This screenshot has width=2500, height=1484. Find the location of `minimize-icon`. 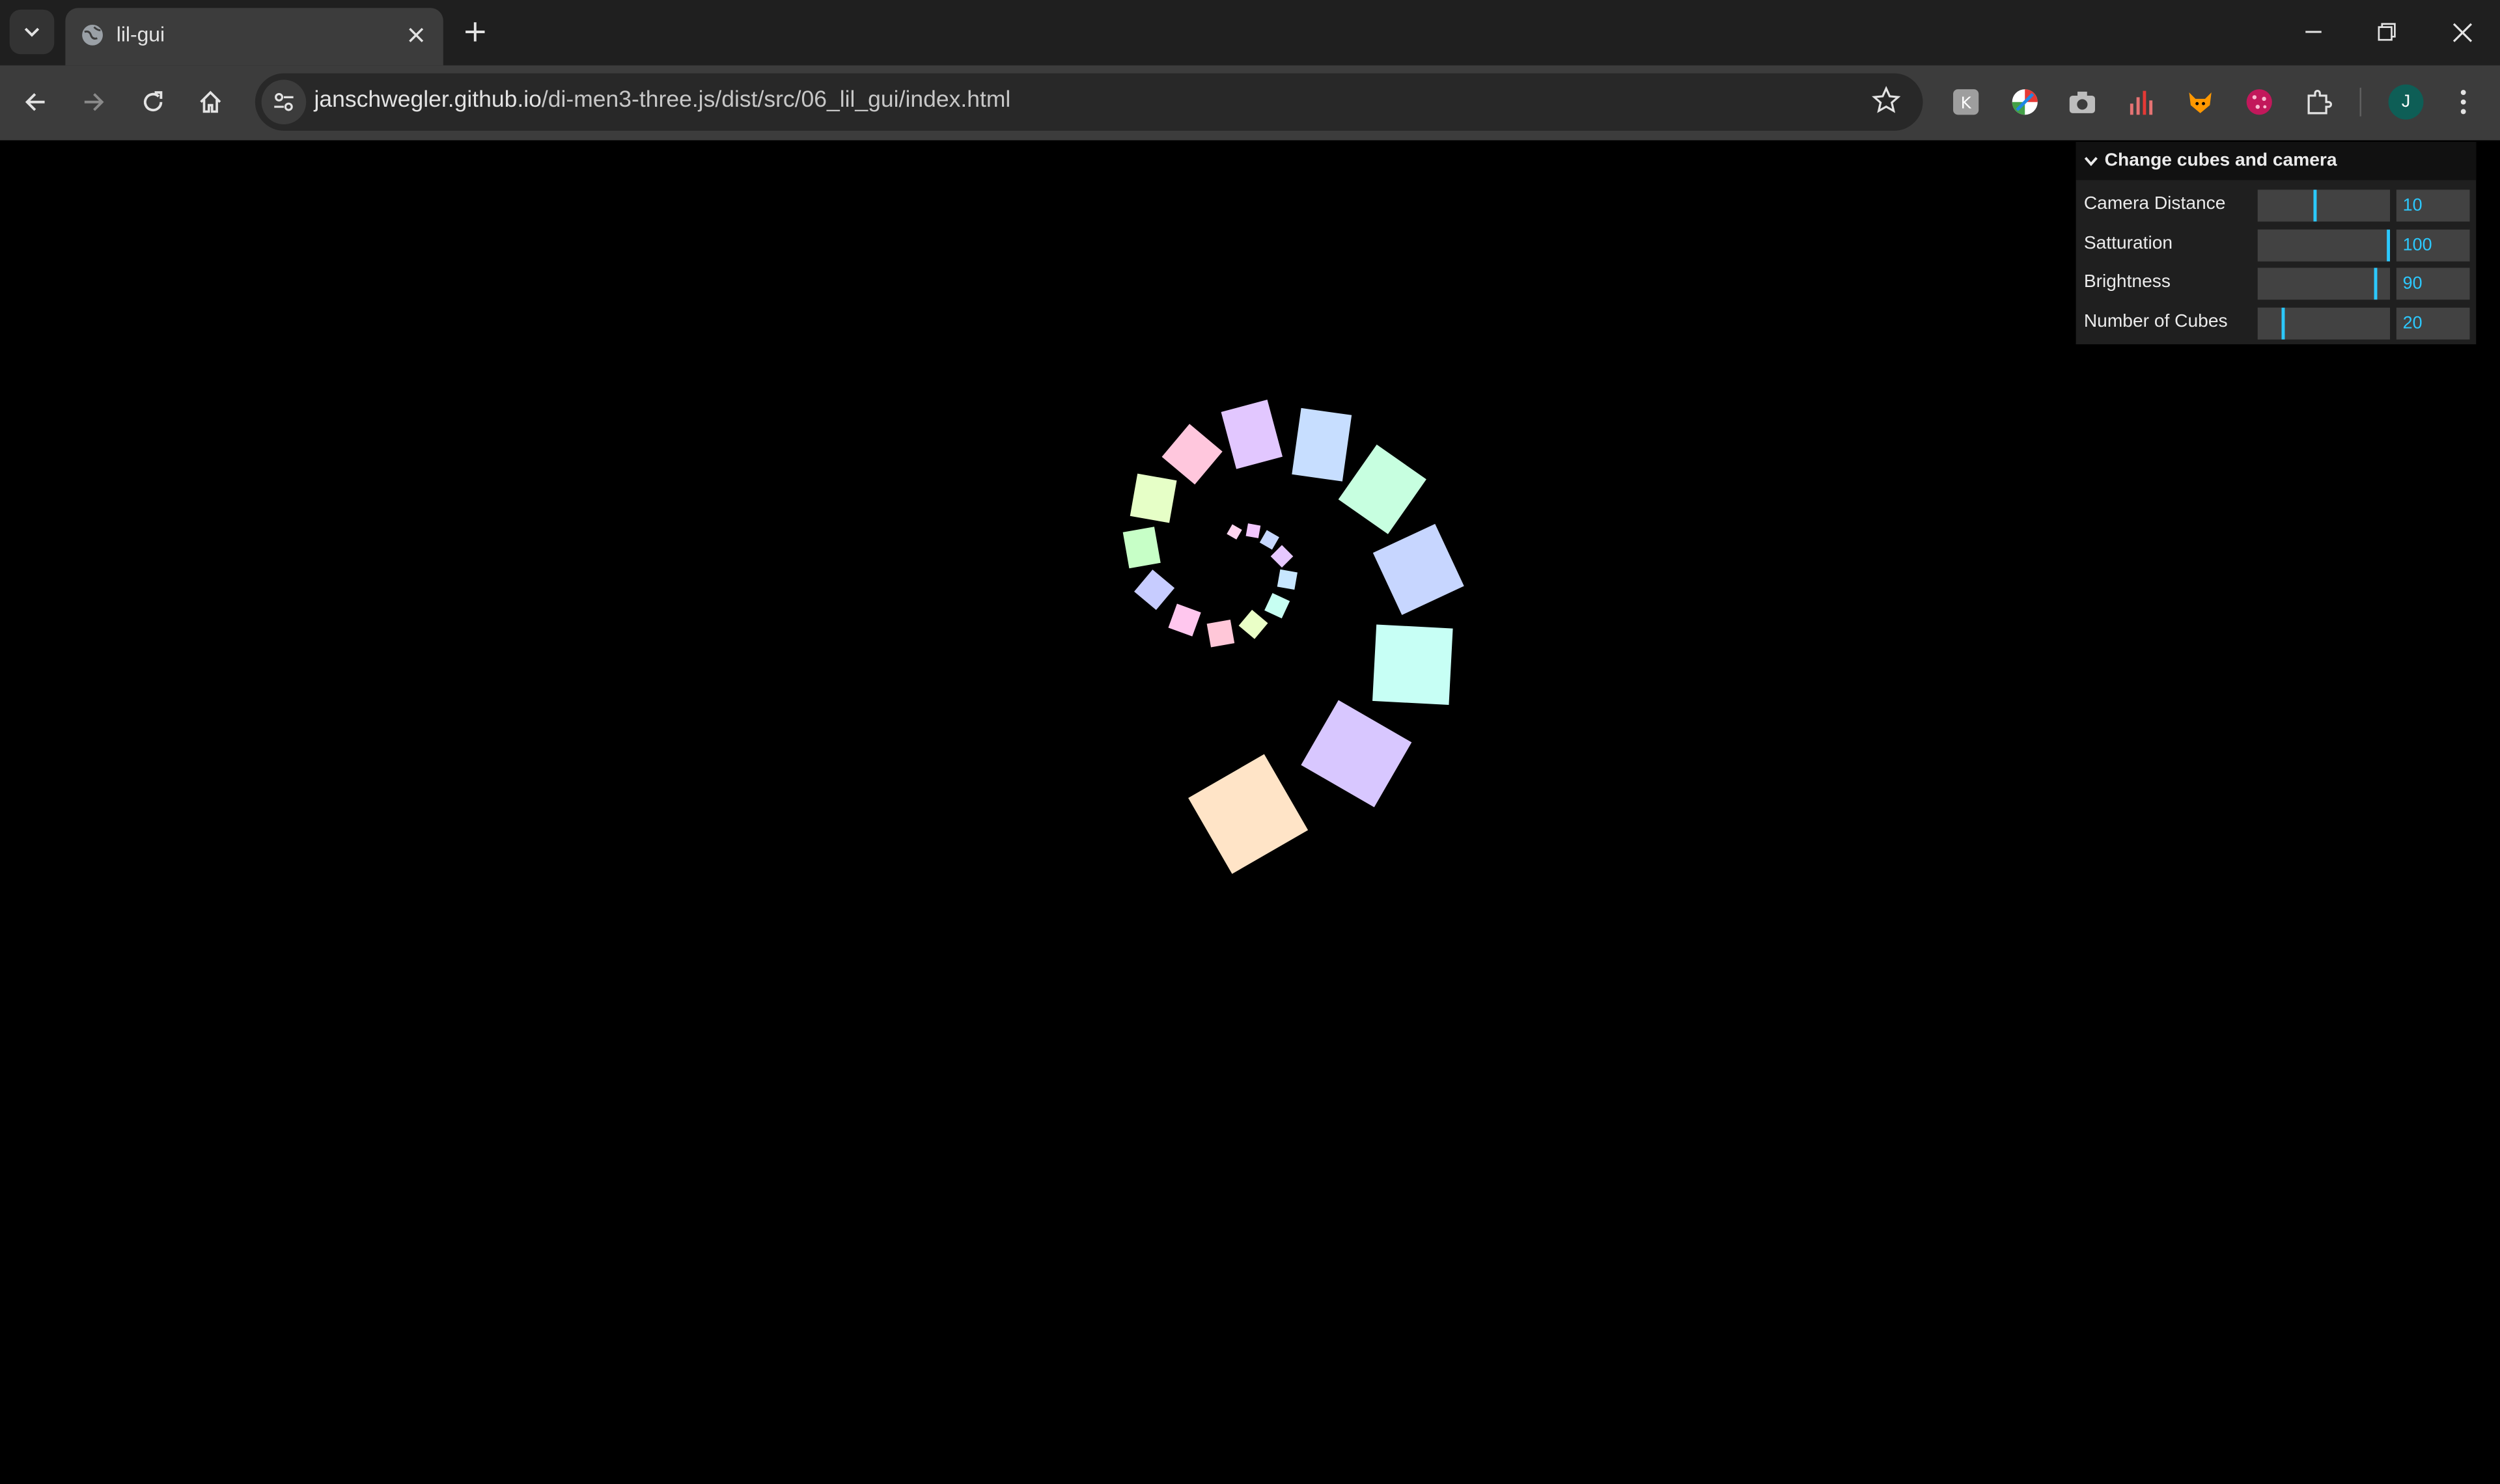

minimize-icon is located at coordinates (2313, 32).